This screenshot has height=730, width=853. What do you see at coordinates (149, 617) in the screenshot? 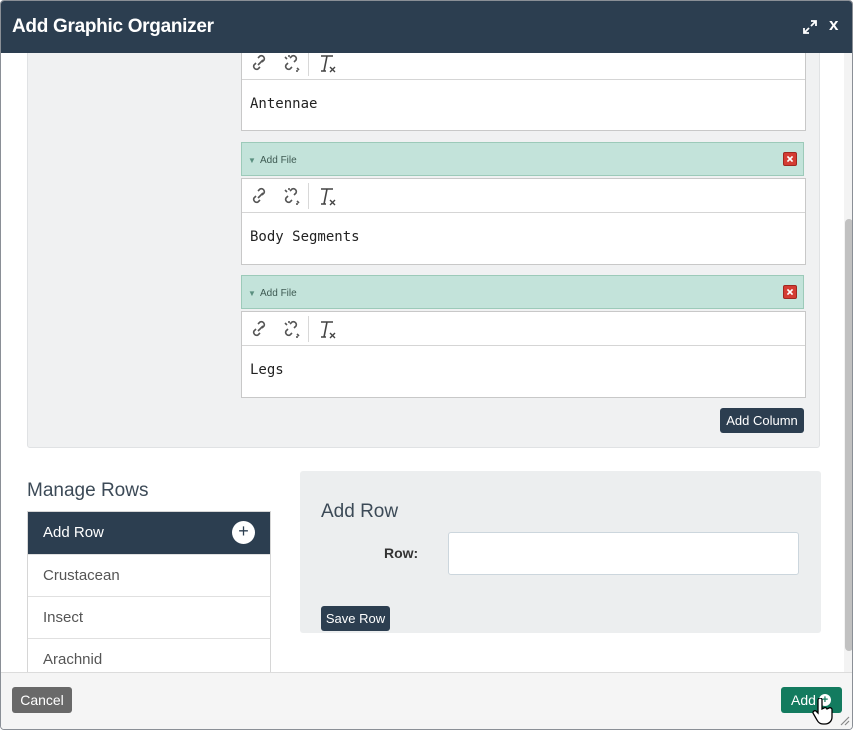
I see `list-item: Insect` at bounding box center [149, 617].